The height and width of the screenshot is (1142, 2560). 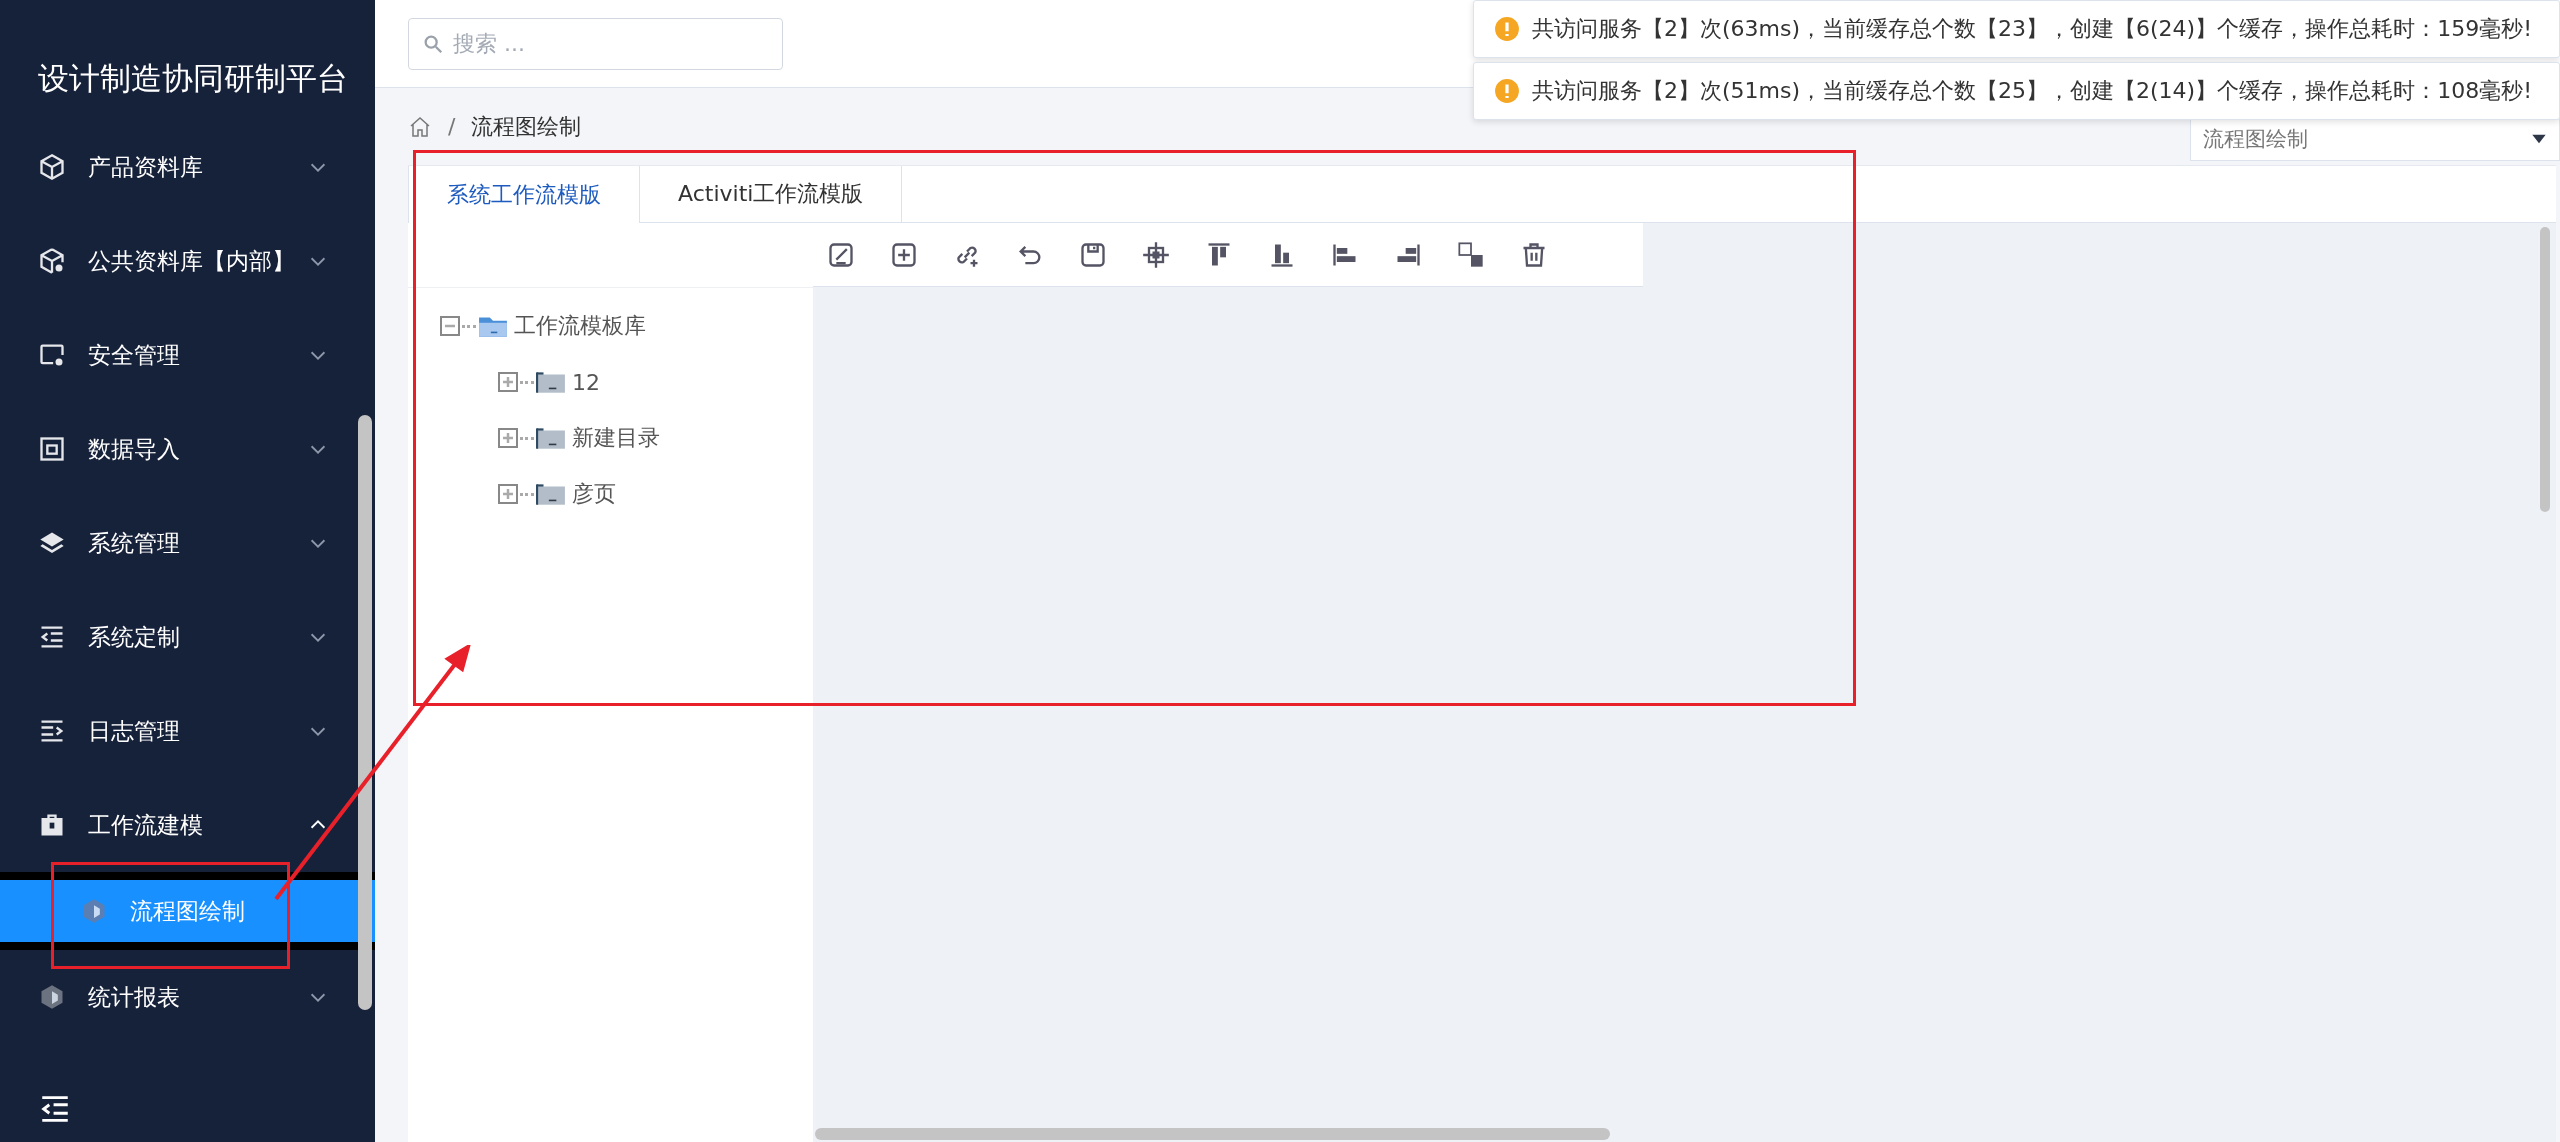 What do you see at coordinates (187, 167) in the screenshot?
I see `sidebar-item: 产品资料库` at bounding box center [187, 167].